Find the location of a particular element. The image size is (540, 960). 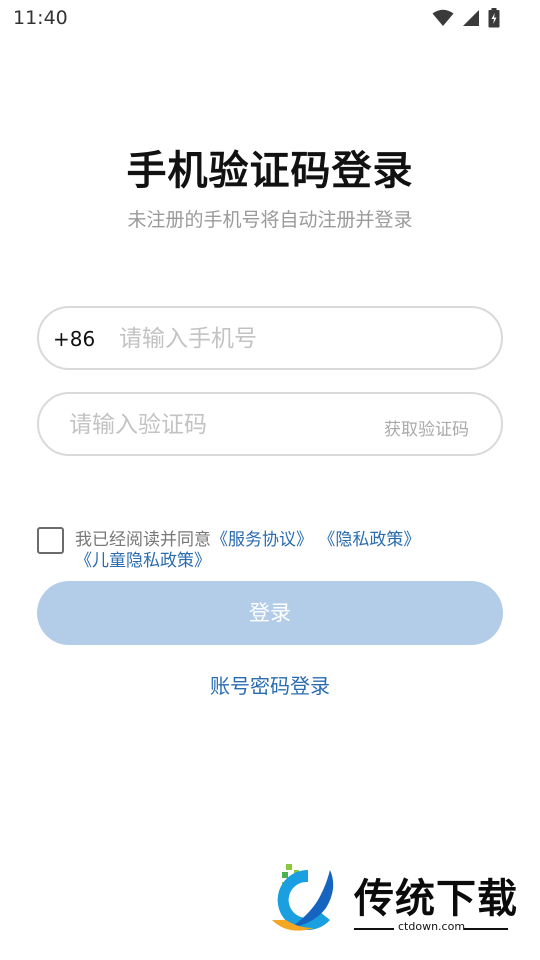

code-input is located at coordinates (219, 425).